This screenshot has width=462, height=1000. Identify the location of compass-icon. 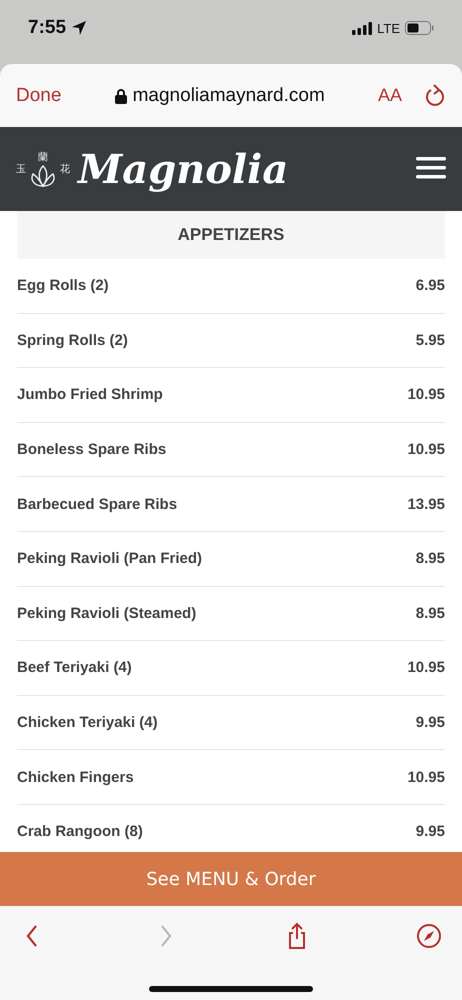
(429, 936).